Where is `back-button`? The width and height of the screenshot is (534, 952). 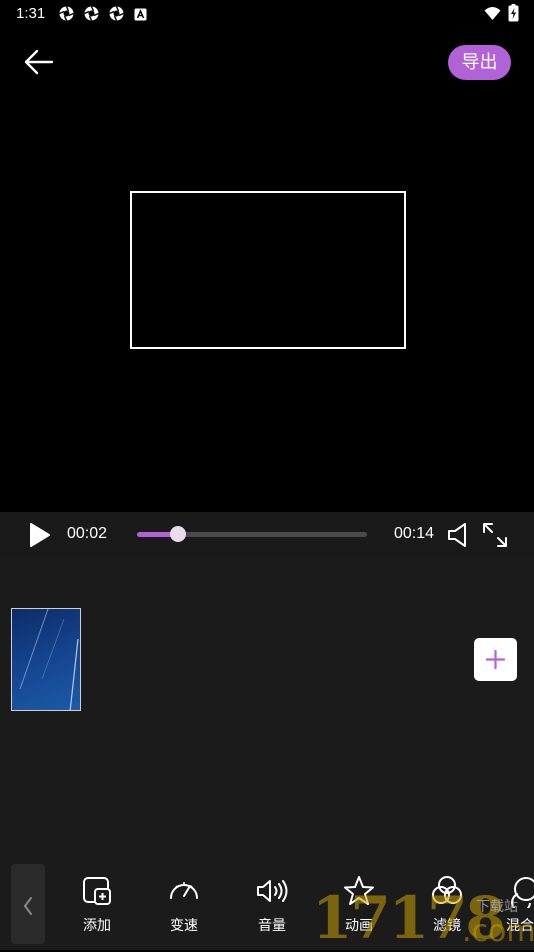 back-button is located at coordinates (40, 63).